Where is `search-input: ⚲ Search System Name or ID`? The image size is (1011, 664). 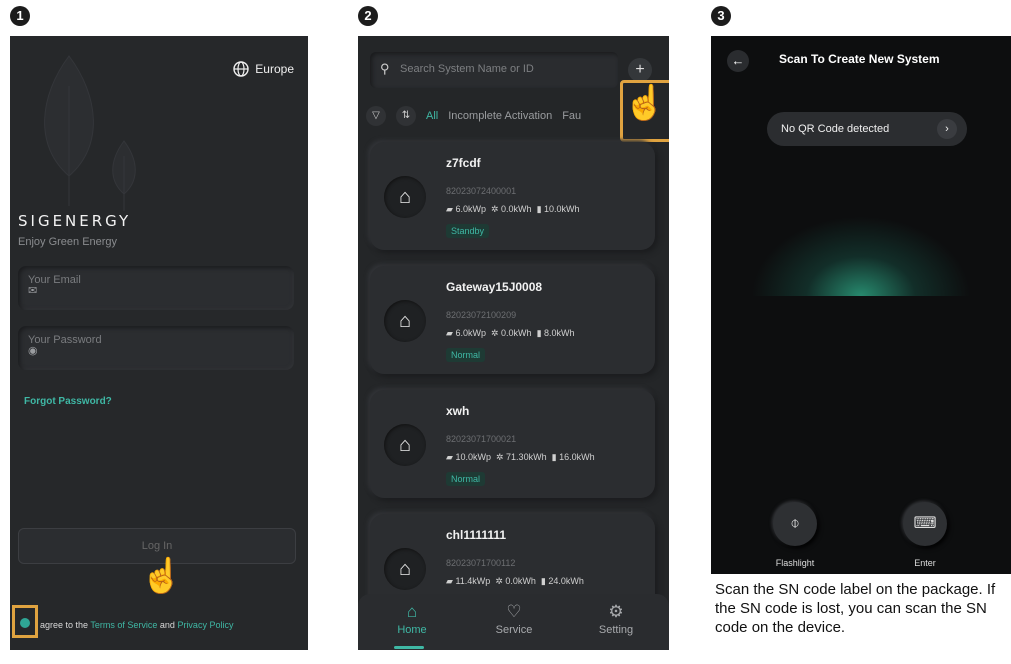 search-input: ⚲ Search System Name or ID is located at coordinates (494, 70).